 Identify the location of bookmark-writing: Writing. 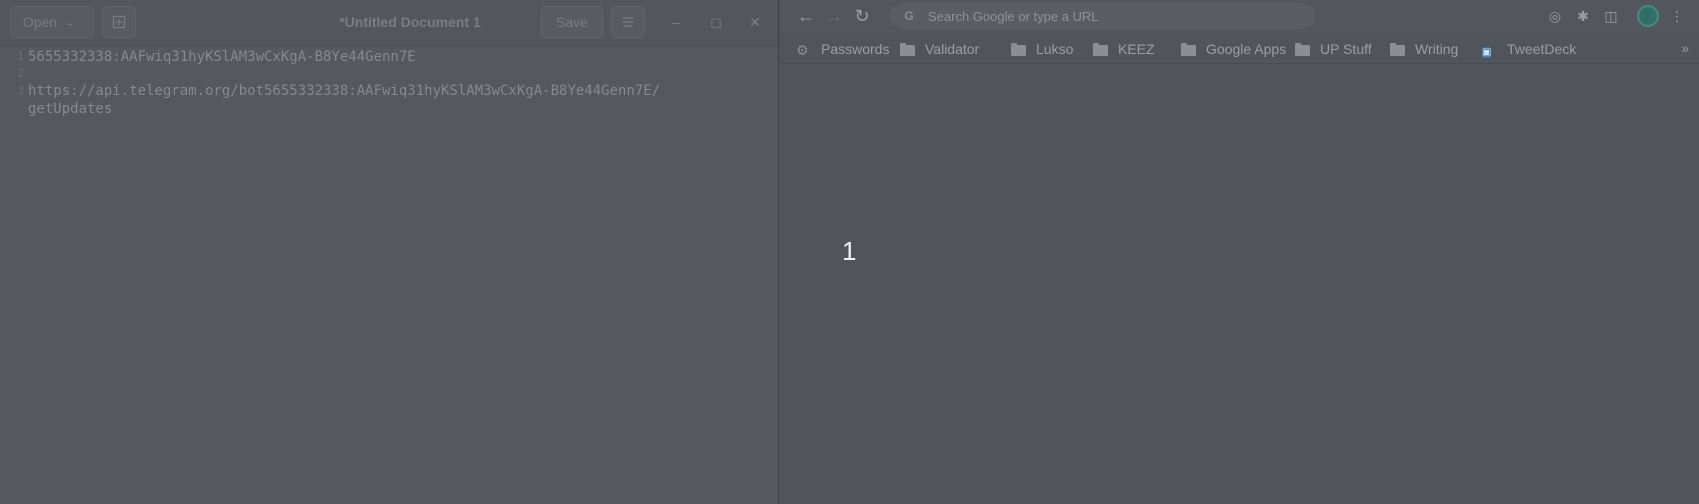
(1424, 49).